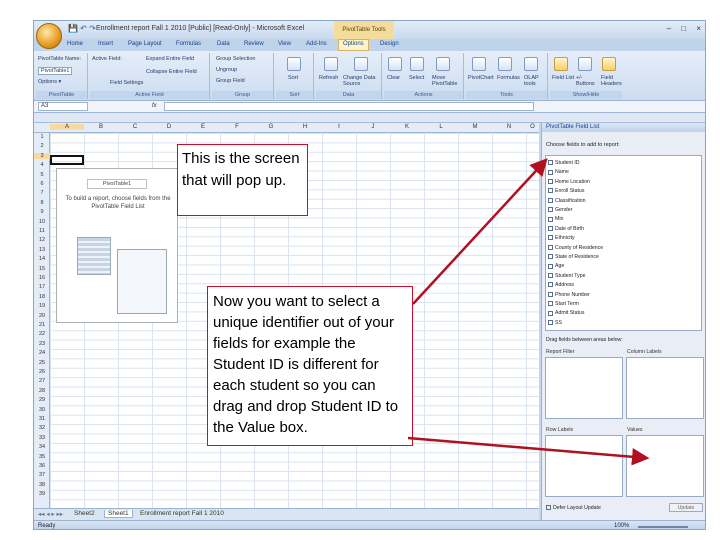  I want to click on window-controls: – □ ×, so click(680, 28).